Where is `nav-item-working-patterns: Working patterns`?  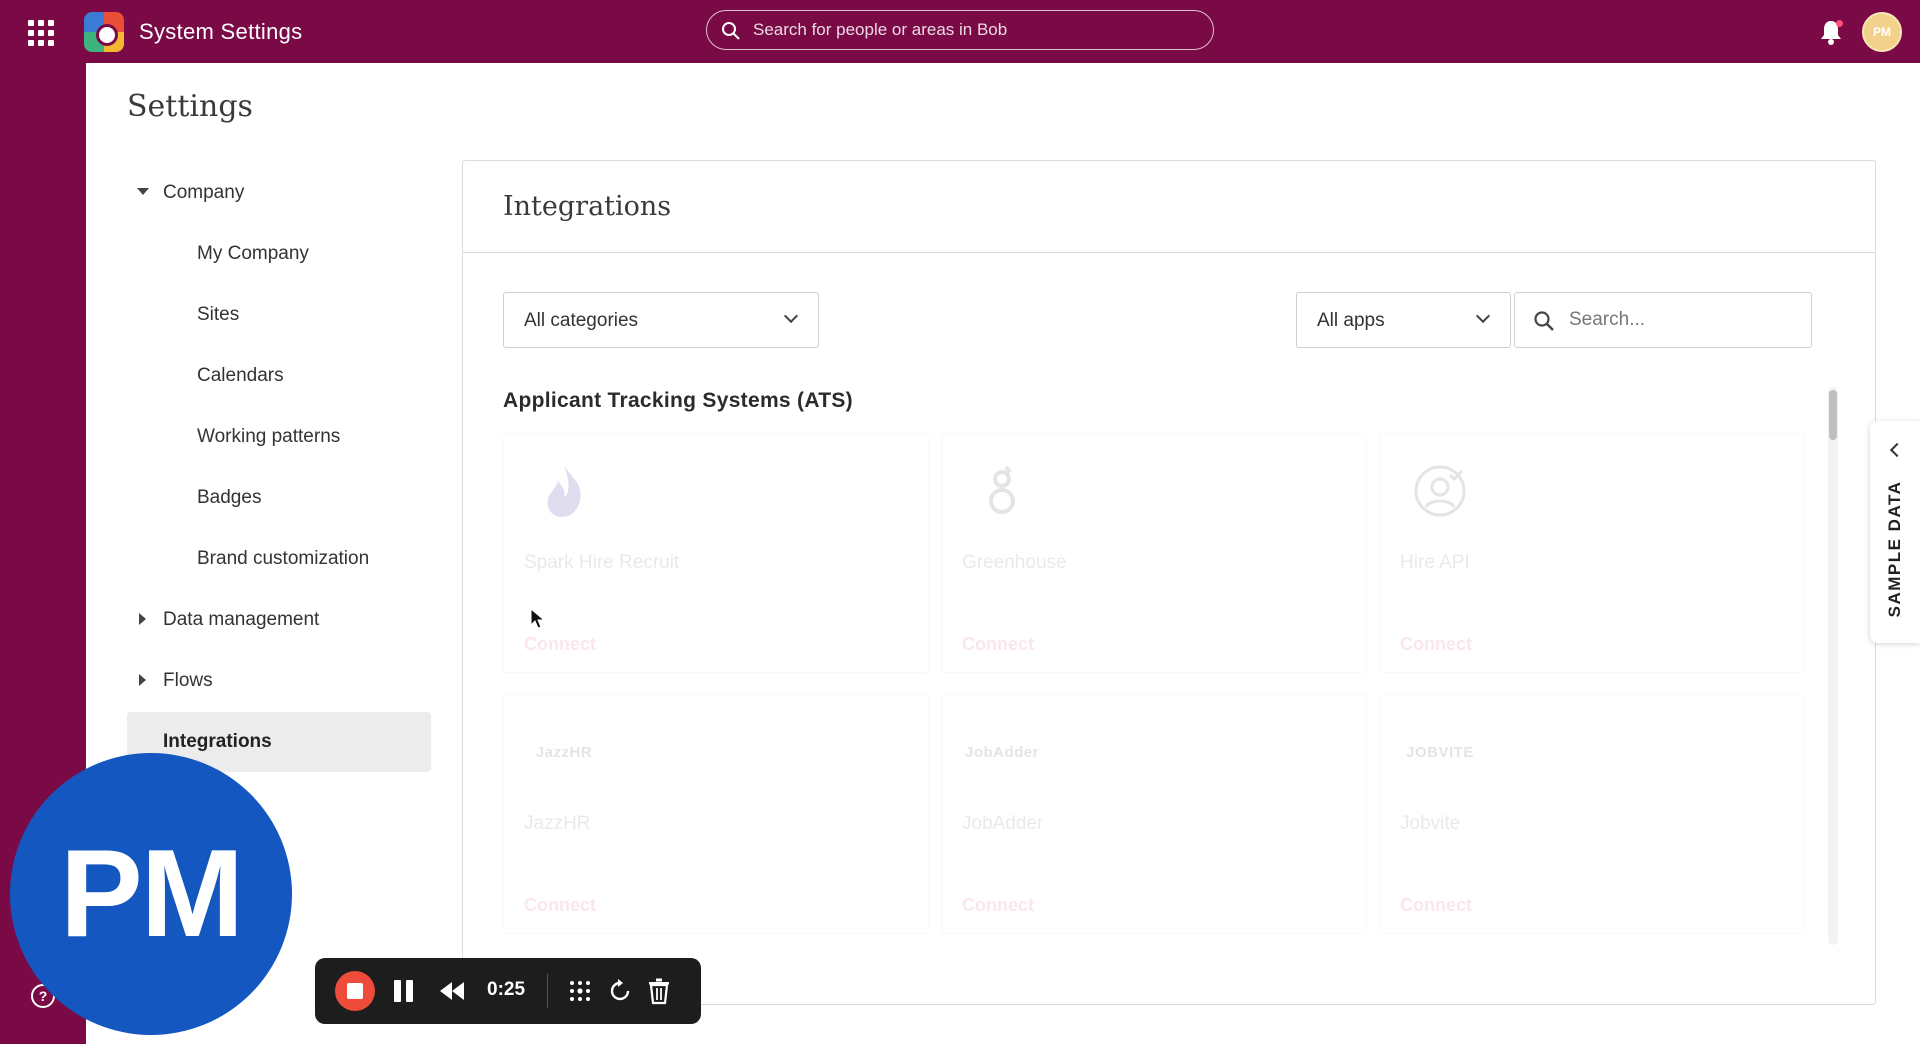 nav-item-working-patterns: Working patterns is located at coordinates (279, 437).